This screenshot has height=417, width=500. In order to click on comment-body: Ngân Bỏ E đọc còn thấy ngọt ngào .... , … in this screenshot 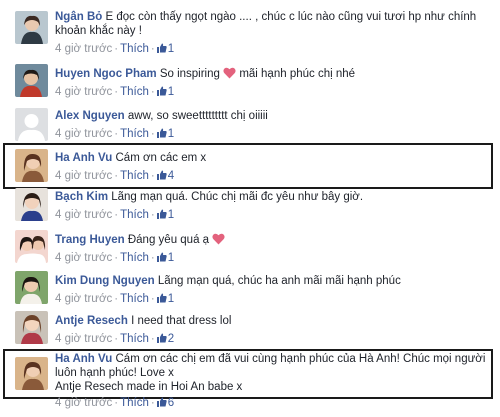, I will do `click(273, 33)`.